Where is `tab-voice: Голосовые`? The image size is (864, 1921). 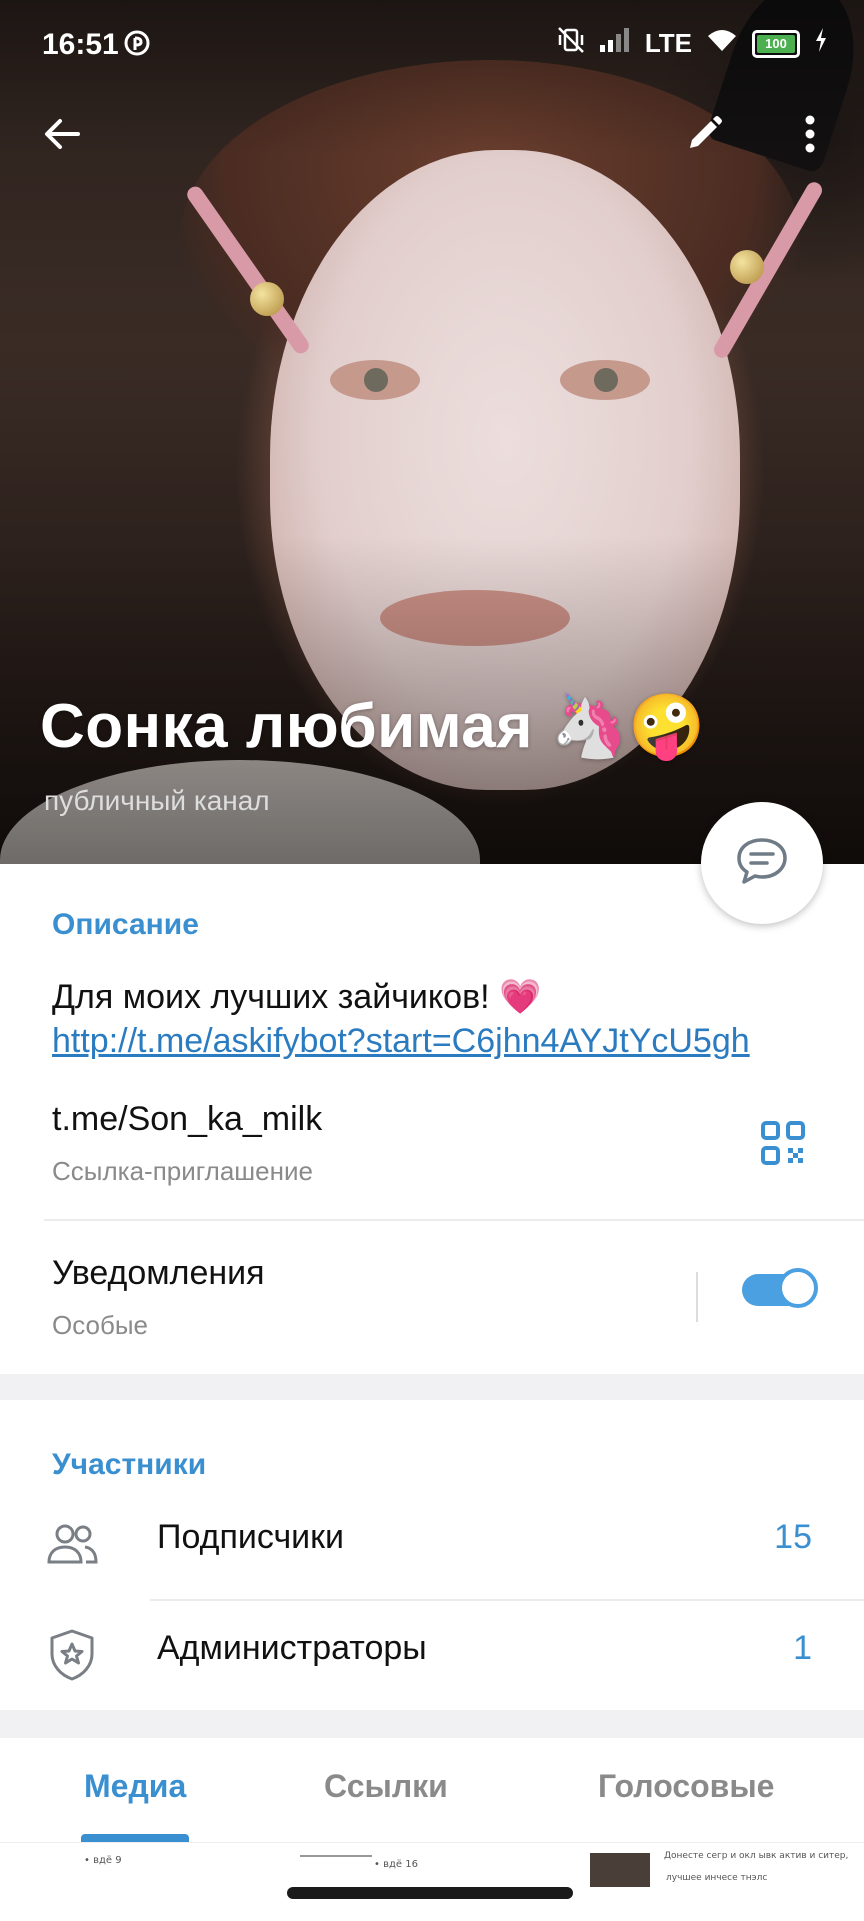
tab-voice: Голосовые is located at coordinates (686, 1786).